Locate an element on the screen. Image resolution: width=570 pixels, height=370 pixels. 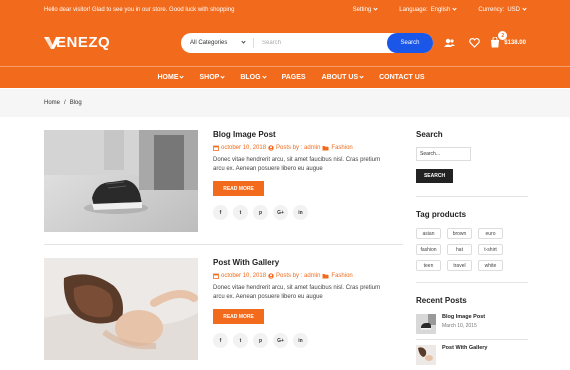
category-select: All Categories is located at coordinates (217, 42).